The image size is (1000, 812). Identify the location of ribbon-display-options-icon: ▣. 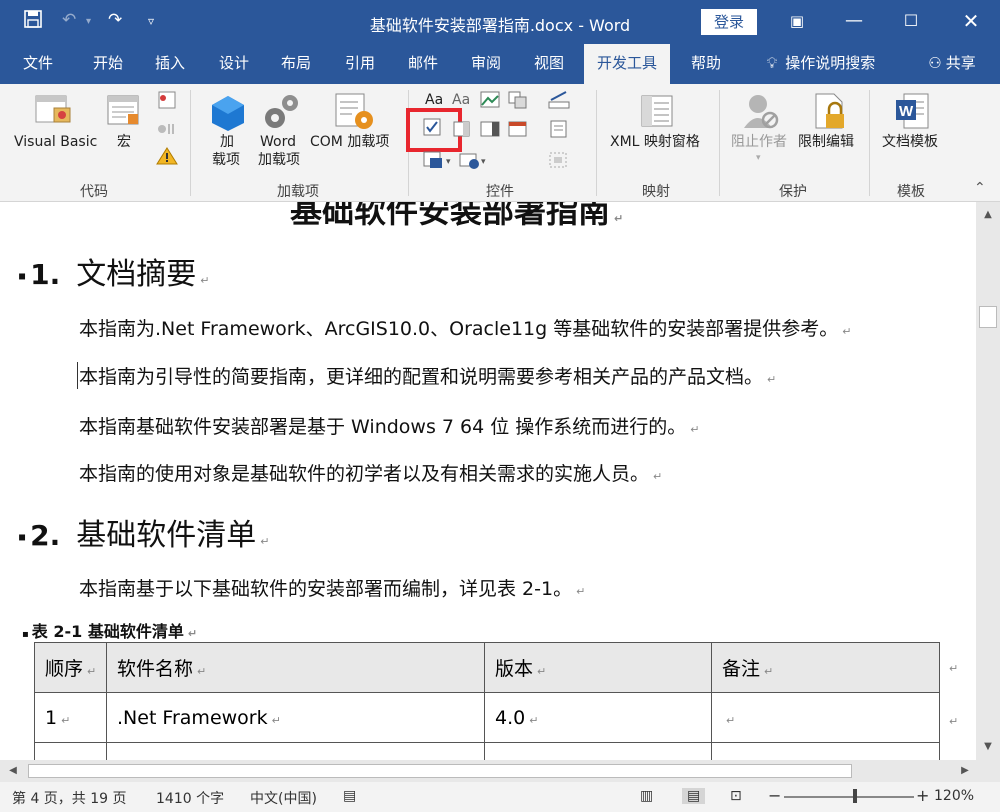
(797, 21).